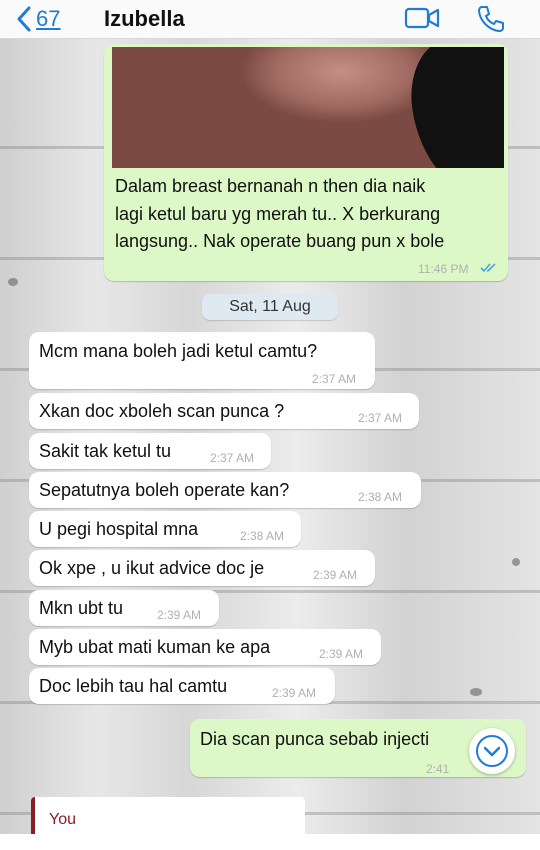 The image size is (540, 850). What do you see at coordinates (81, 608) in the screenshot?
I see `message-text: Mkn ubt tu` at bounding box center [81, 608].